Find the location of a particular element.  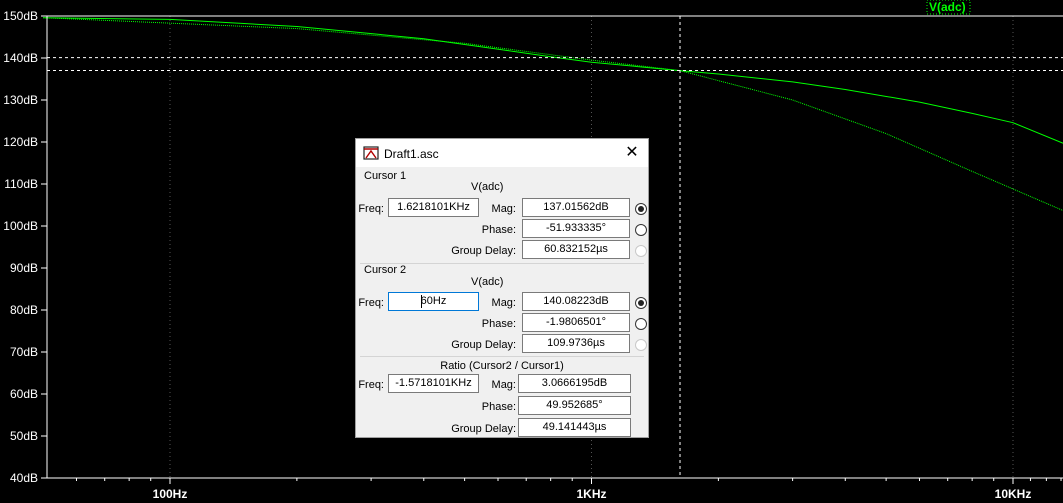

cursor1-phase-label: Phase: is located at coordinates (498, 230).